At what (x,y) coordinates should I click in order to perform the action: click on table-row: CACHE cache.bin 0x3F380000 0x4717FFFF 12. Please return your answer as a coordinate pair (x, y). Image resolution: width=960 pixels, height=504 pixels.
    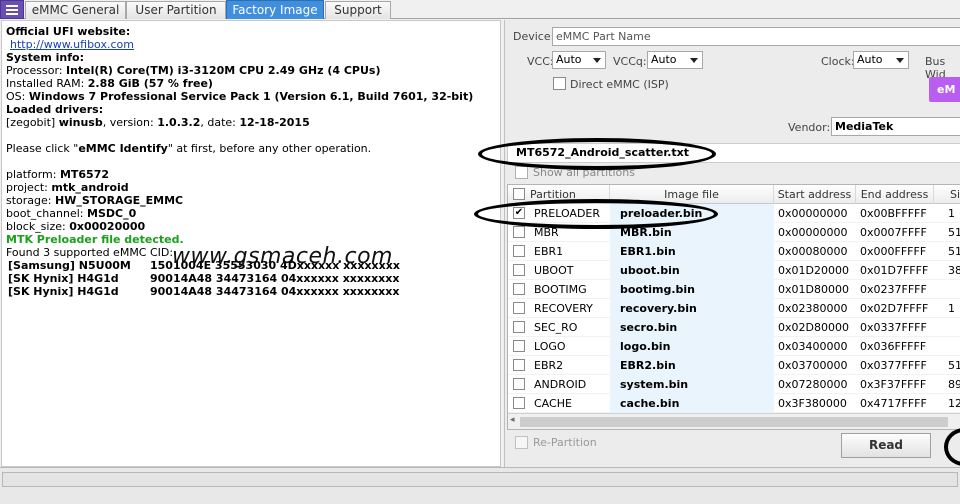
    Looking at the image, I should click on (734, 403).